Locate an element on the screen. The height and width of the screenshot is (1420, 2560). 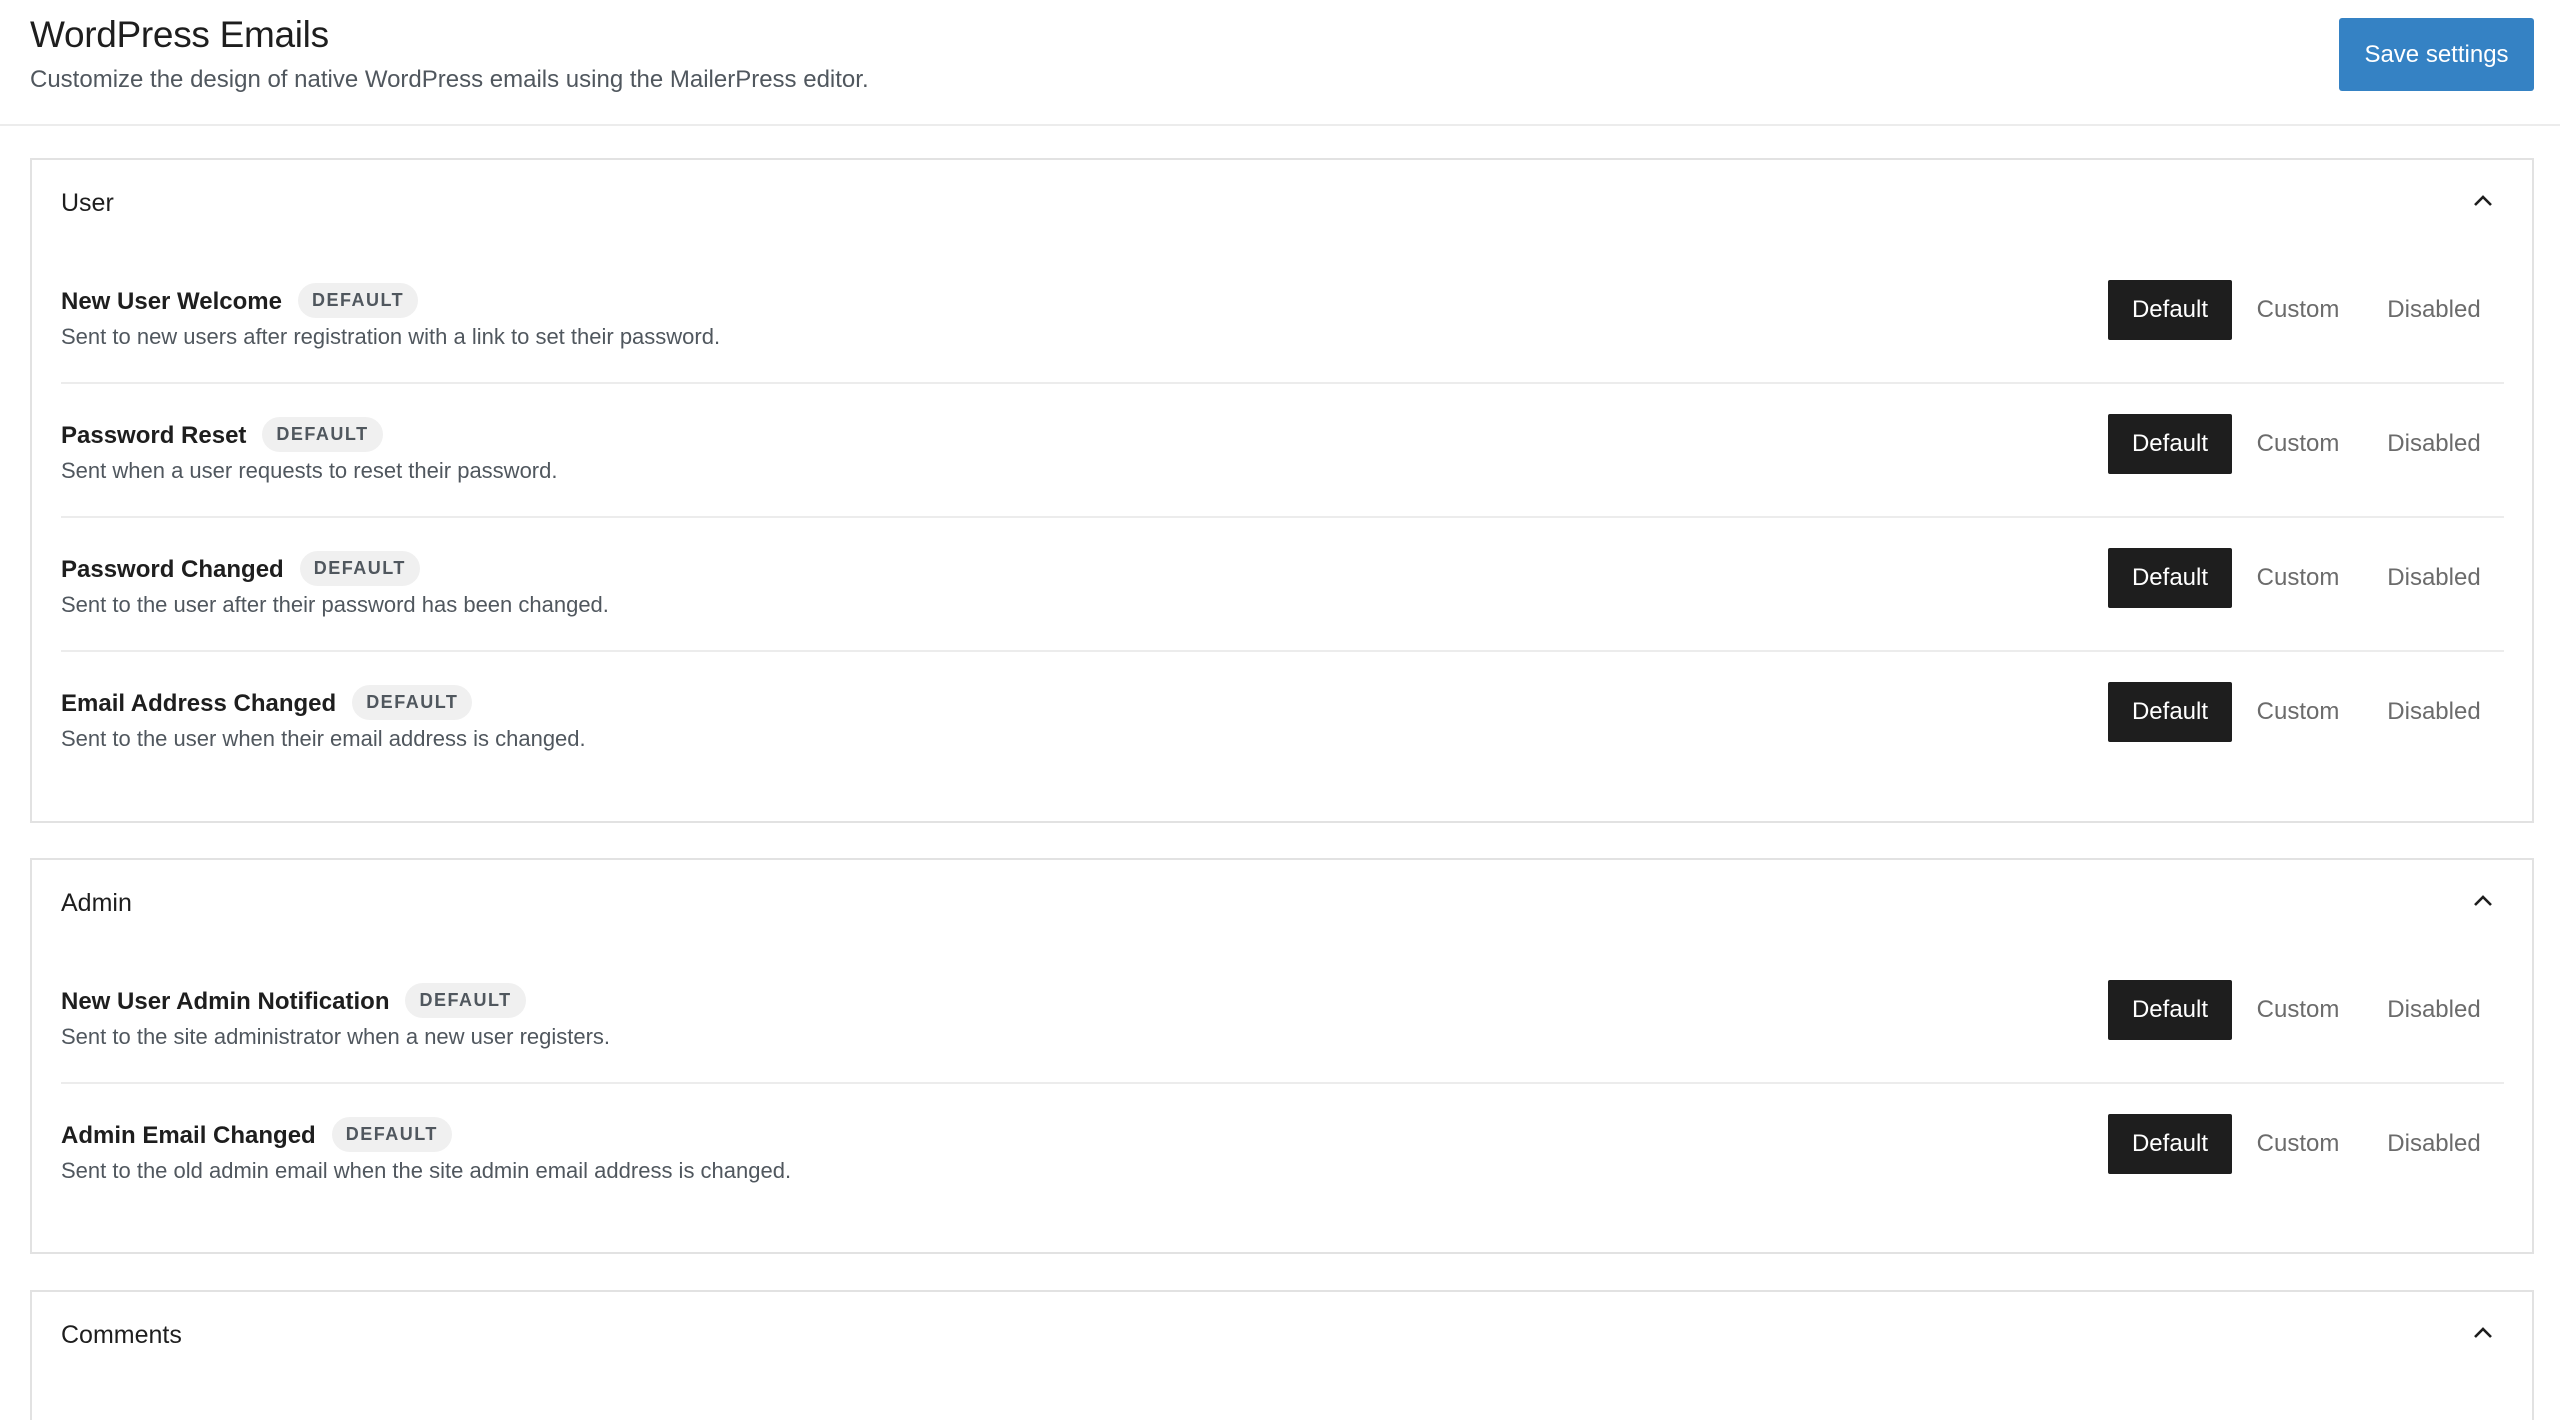
email-title: Password Reset DEFAULT is located at coordinates (222, 434).